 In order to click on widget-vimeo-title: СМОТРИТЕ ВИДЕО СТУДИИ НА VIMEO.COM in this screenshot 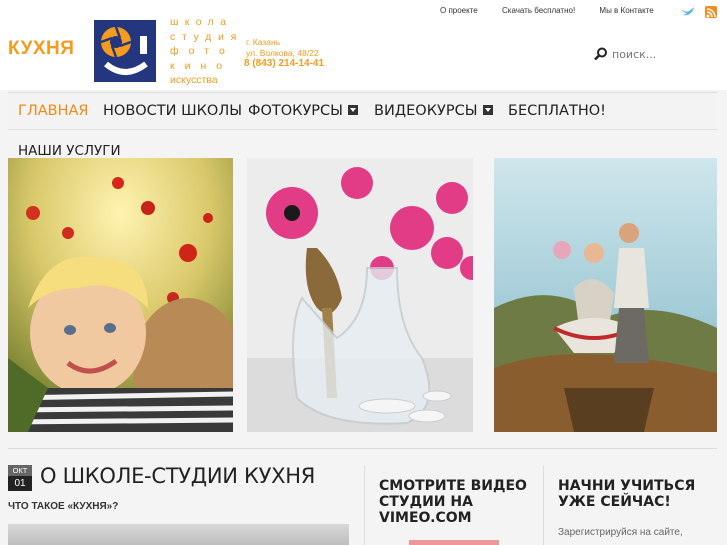, I will do `click(453, 502)`.